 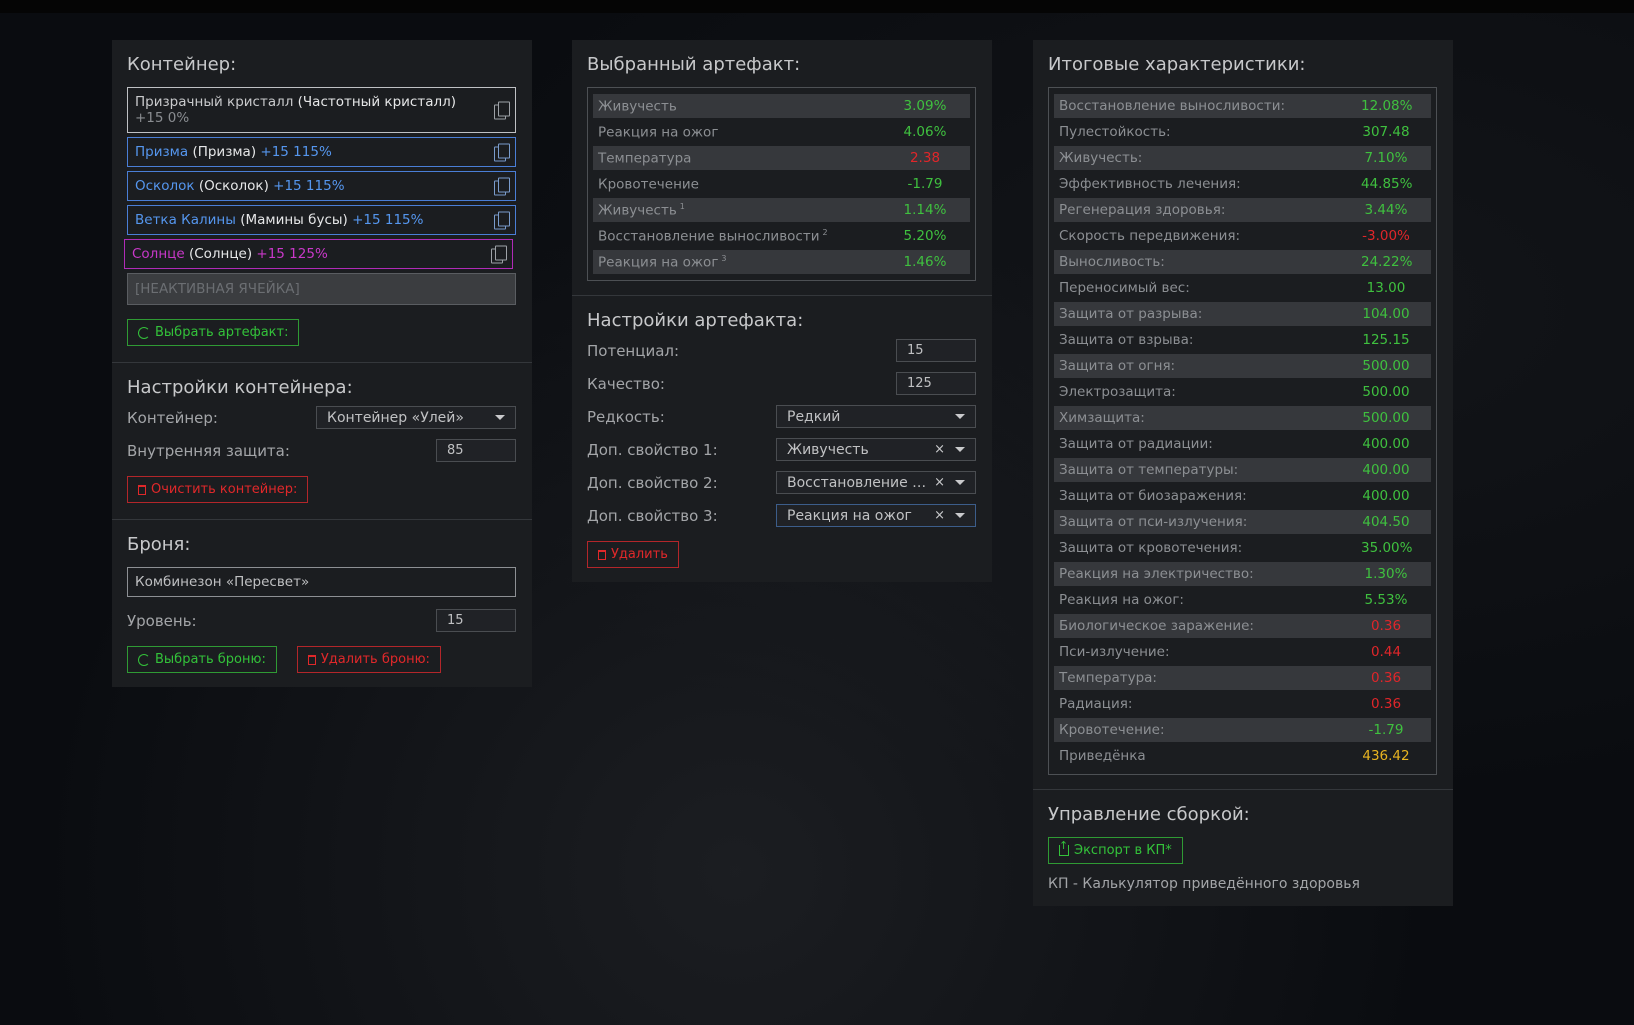 I want to click on select-armor-button: Выбрать броню:, so click(x=202, y=659).